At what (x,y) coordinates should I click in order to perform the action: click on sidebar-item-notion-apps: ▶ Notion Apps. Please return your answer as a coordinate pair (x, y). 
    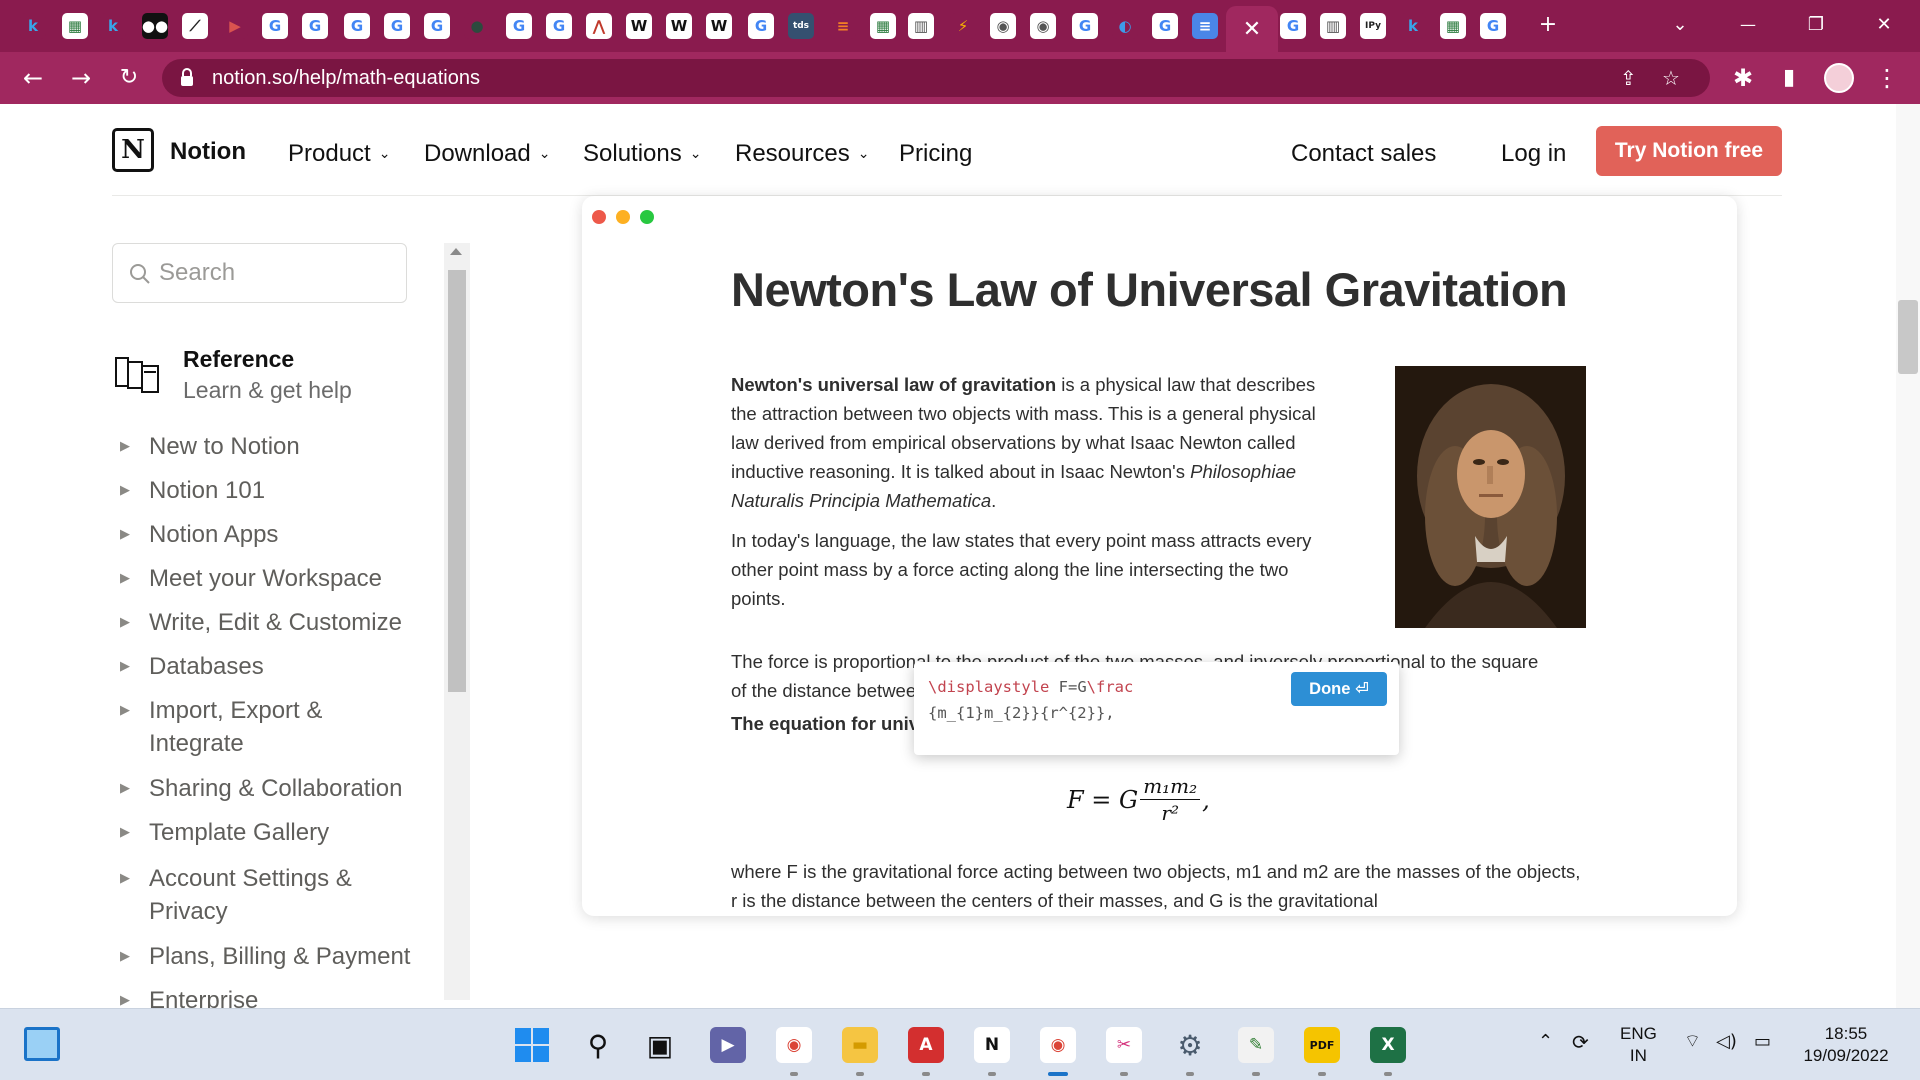
    Looking at the image, I should click on (270, 534).